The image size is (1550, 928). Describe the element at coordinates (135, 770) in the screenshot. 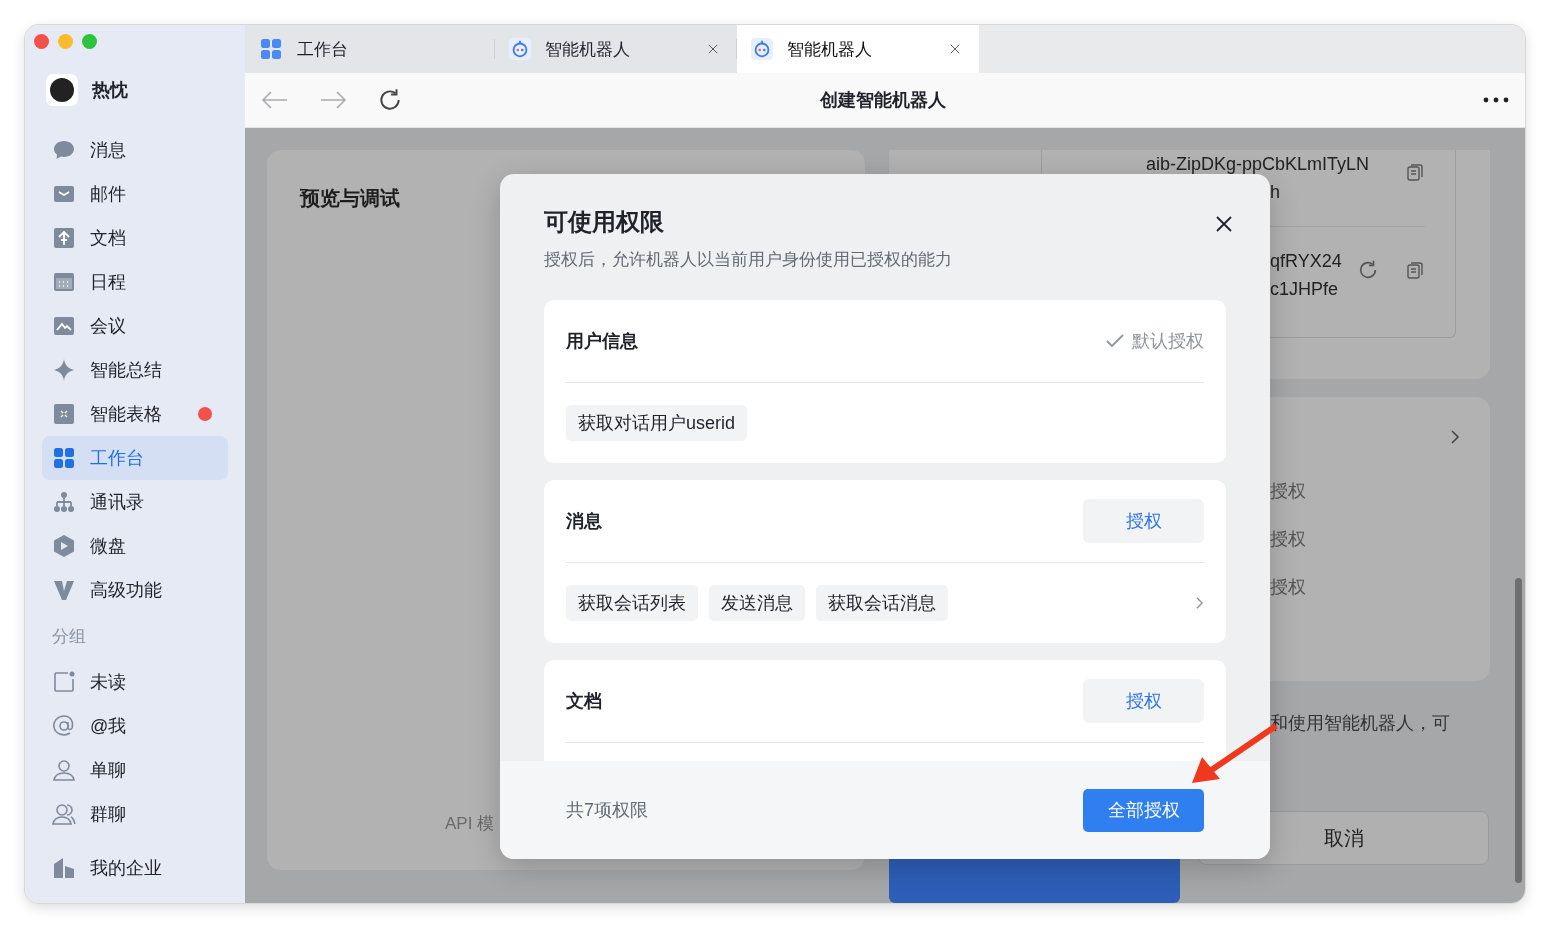

I see `group-item: 单聊` at that location.